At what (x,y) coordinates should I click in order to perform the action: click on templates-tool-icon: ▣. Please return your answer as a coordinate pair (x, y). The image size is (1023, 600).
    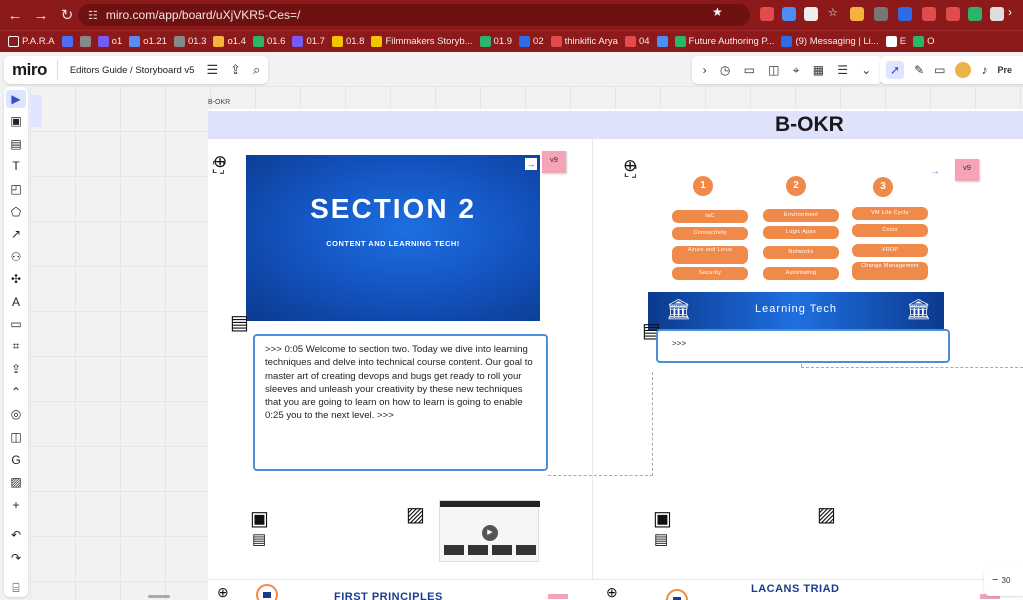
    Looking at the image, I should click on (16, 122).